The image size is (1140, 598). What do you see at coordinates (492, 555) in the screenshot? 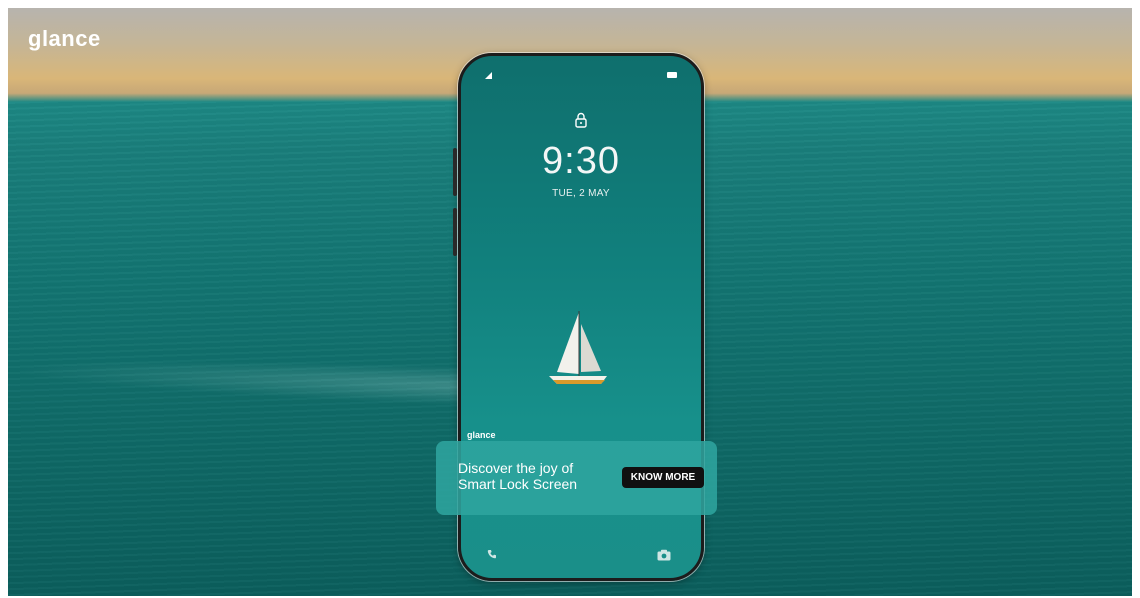
I see `phone-icon` at bounding box center [492, 555].